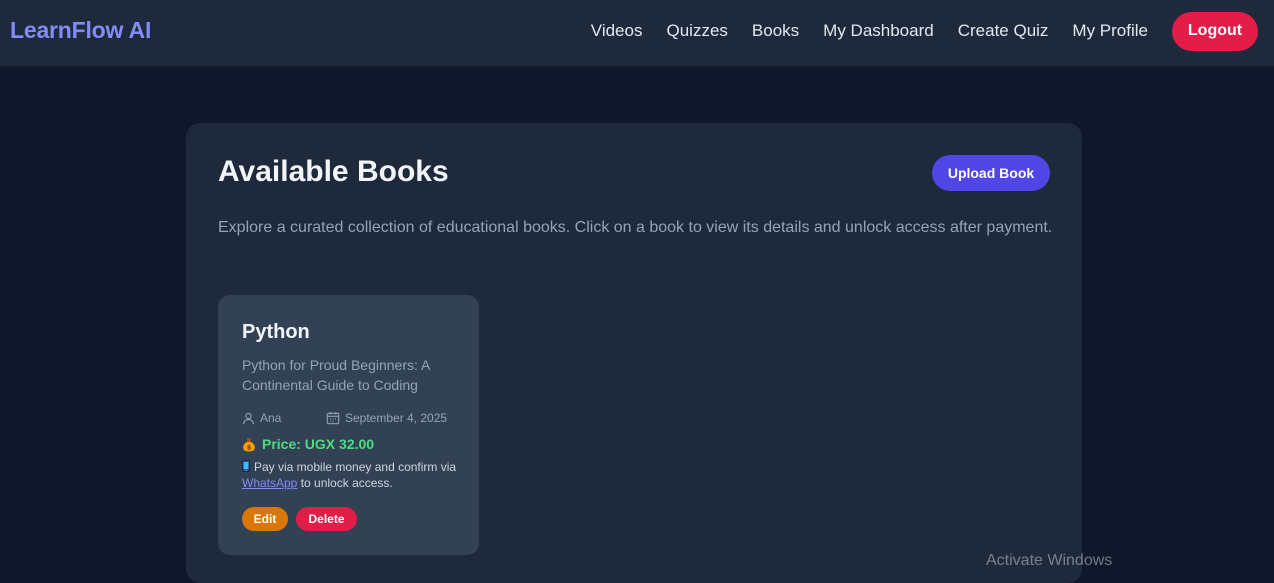  Describe the element at coordinates (80, 30) in the screenshot. I see `brand-logo: LearnFlow AI` at that location.